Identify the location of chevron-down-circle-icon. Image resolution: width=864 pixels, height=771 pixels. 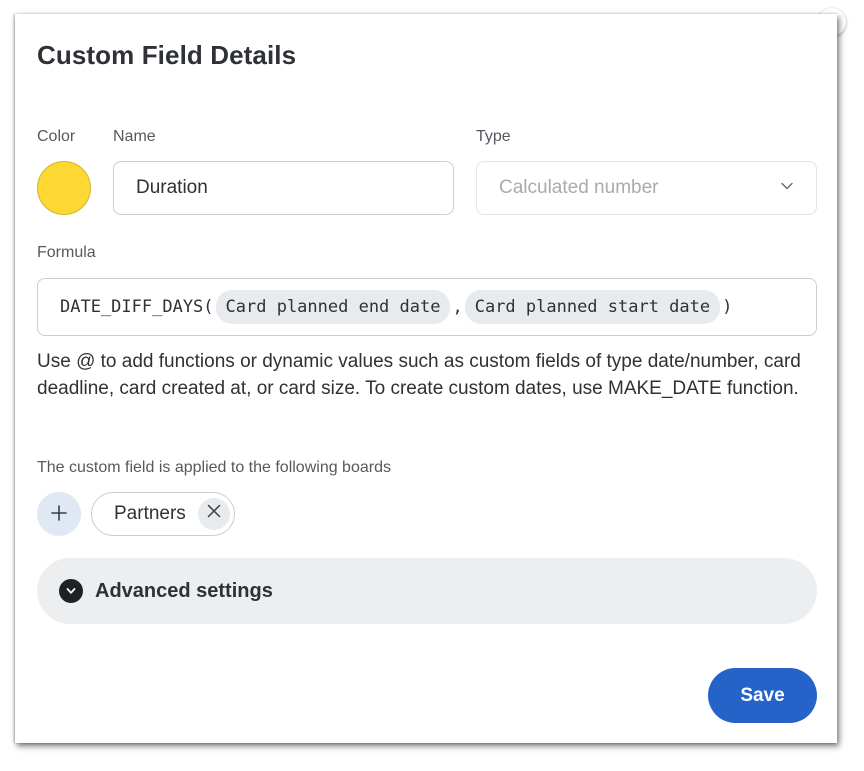
(71, 591).